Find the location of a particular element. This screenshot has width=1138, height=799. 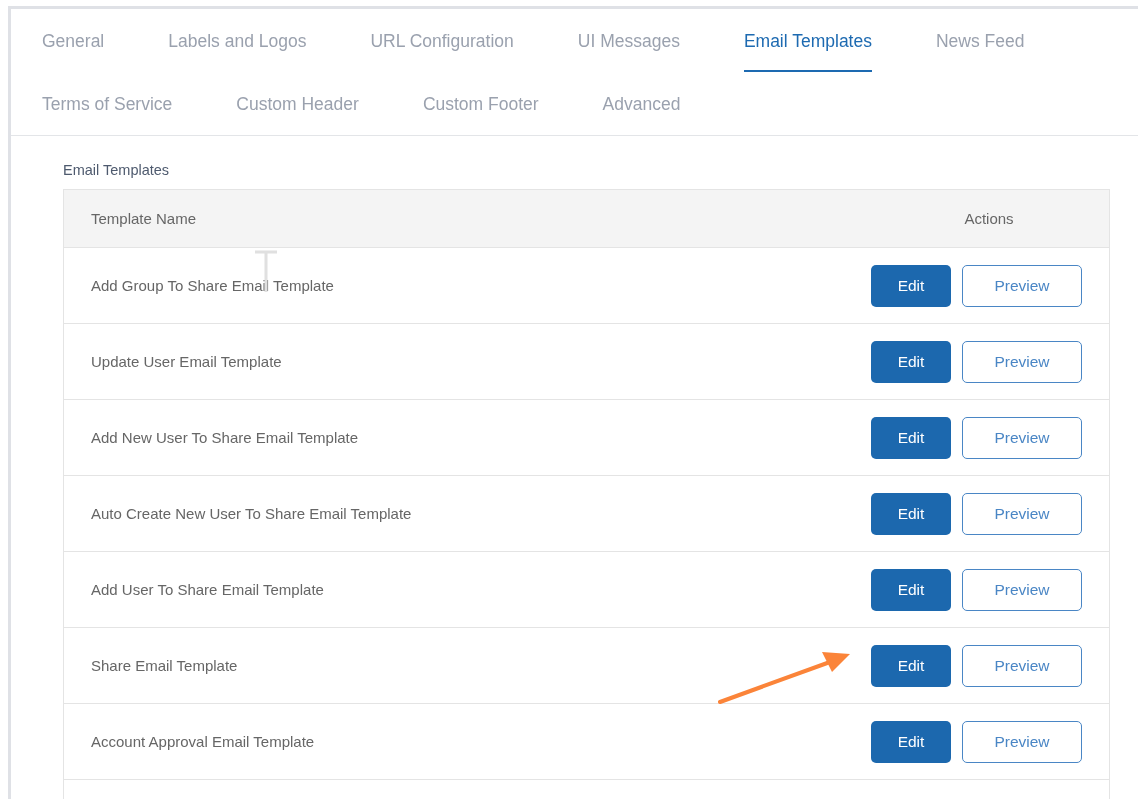

template-name: Share Email Template is located at coordinates (165, 665).